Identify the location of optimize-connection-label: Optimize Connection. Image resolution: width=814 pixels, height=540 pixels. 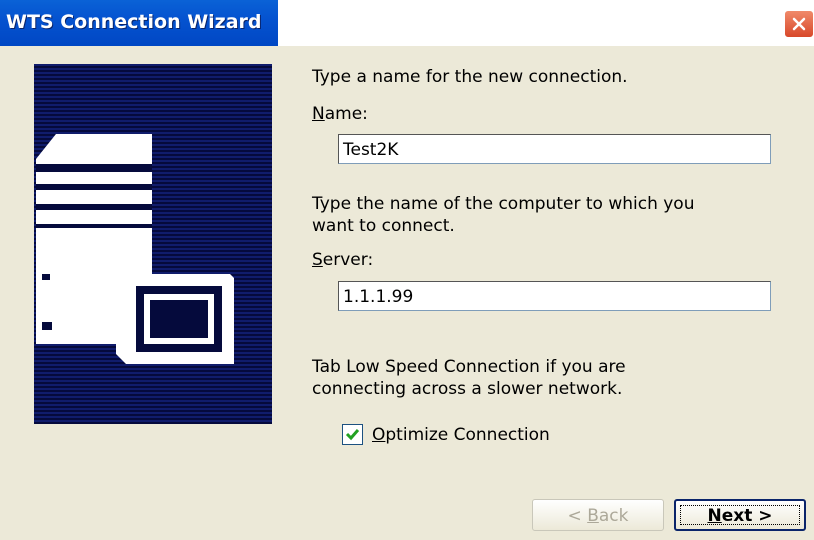
(461, 435).